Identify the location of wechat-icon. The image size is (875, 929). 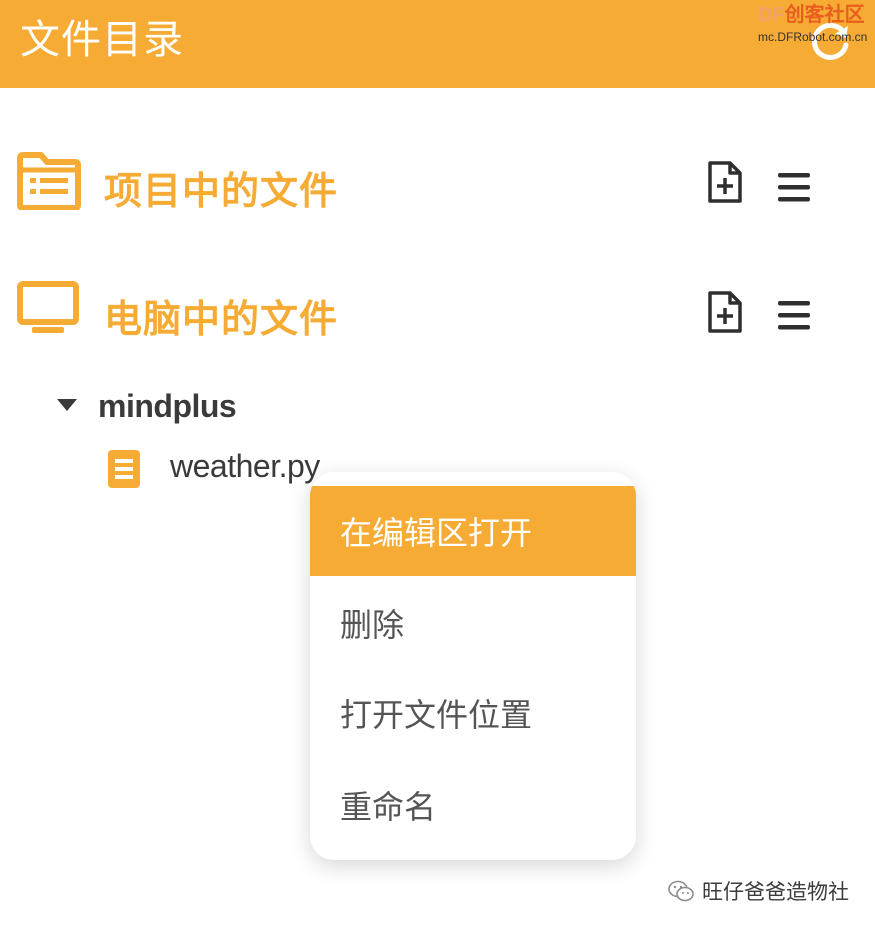
(681, 891).